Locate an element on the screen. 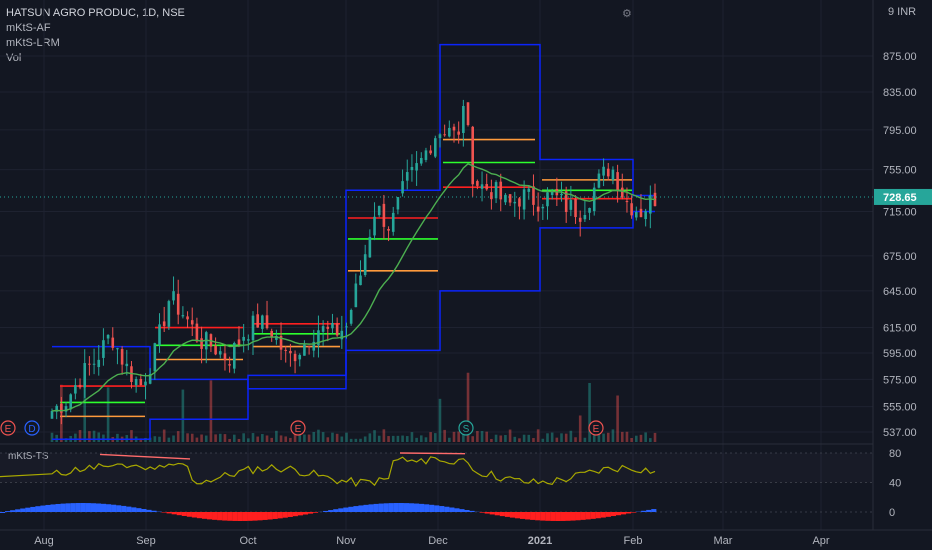 This screenshot has height=550, width=932. x-tick-label: Dec is located at coordinates (438, 541).